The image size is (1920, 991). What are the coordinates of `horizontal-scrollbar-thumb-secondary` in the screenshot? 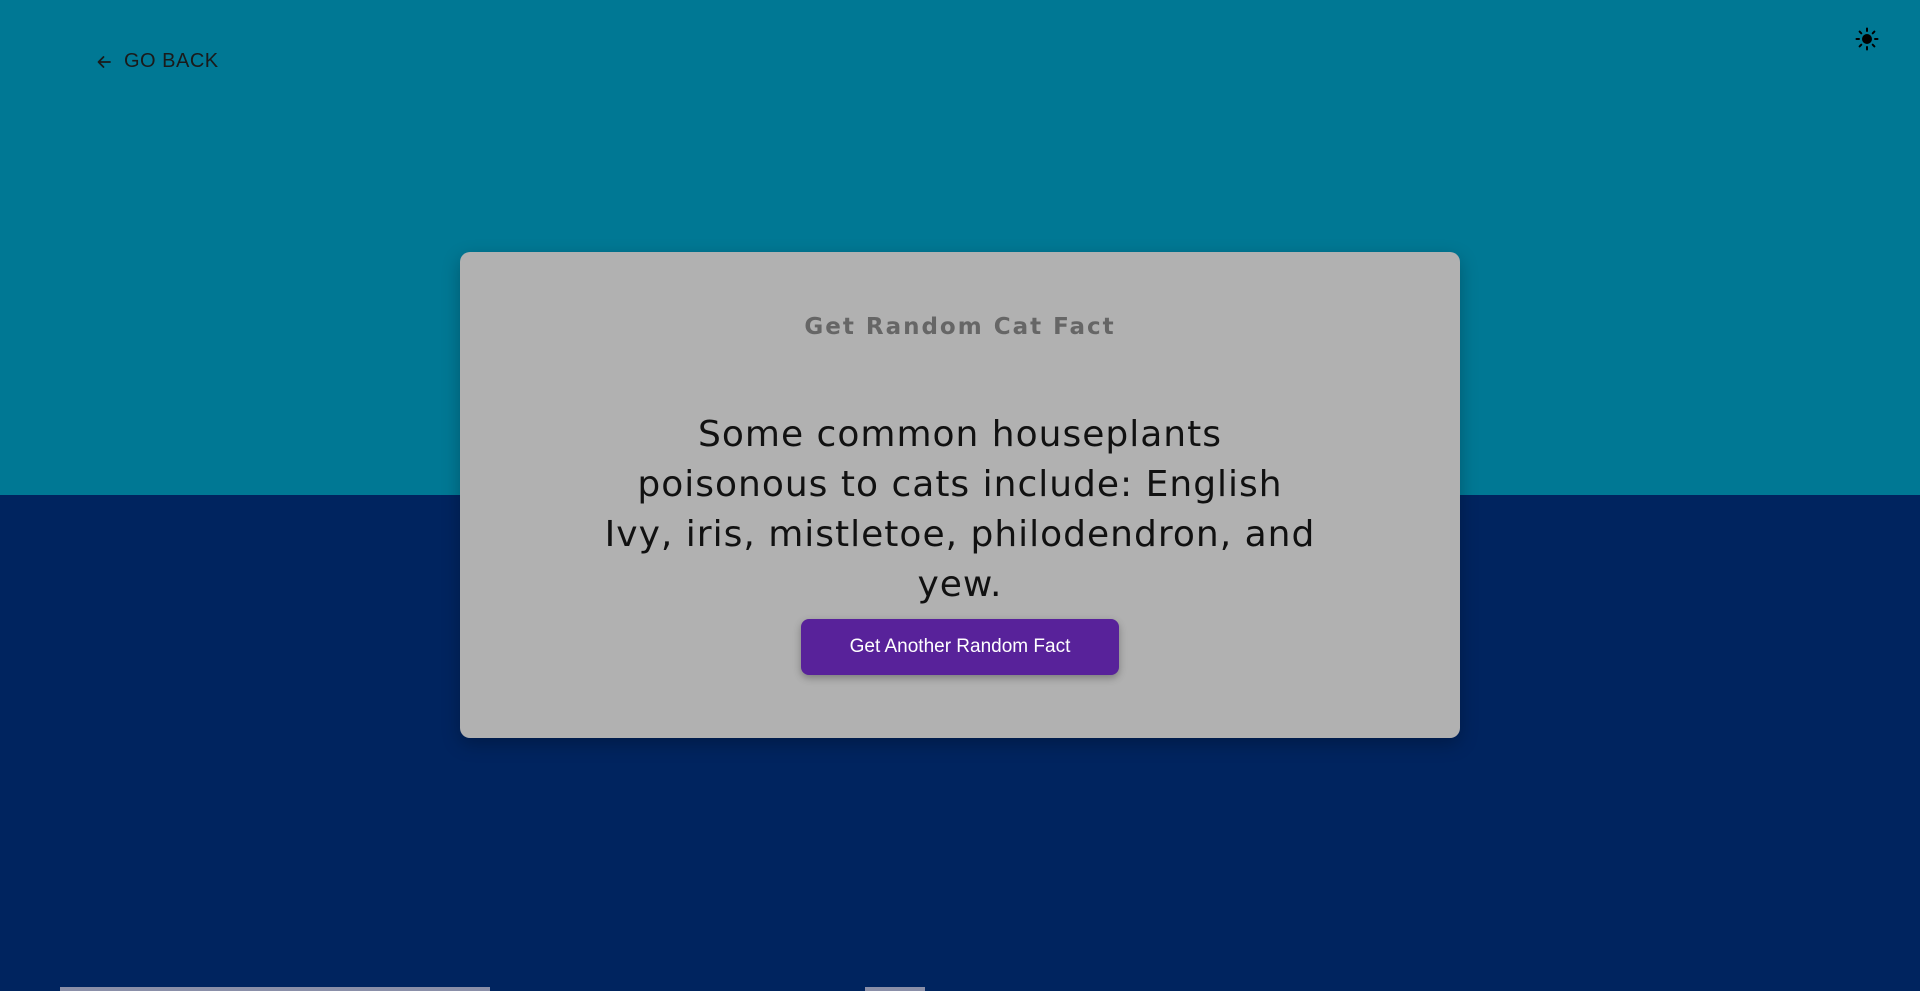 It's located at (895, 989).